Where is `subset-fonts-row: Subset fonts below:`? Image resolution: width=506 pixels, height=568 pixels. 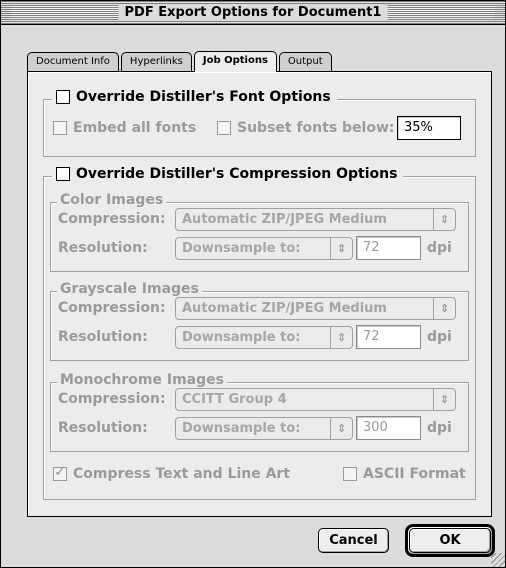 subset-fonts-row: Subset fonts below: is located at coordinates (306, 128).